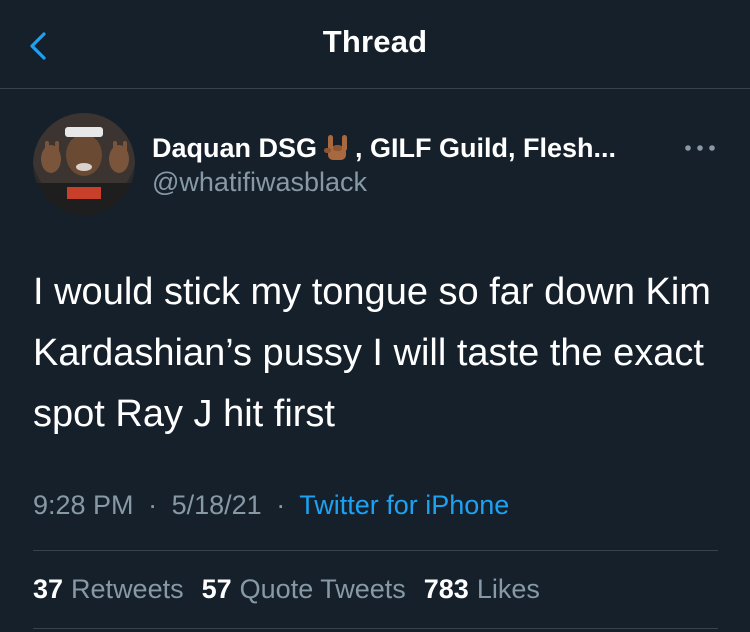 The height and width of the screenshot is (632, 750). I want to click on retweets-count: 37, so click(48, 589).